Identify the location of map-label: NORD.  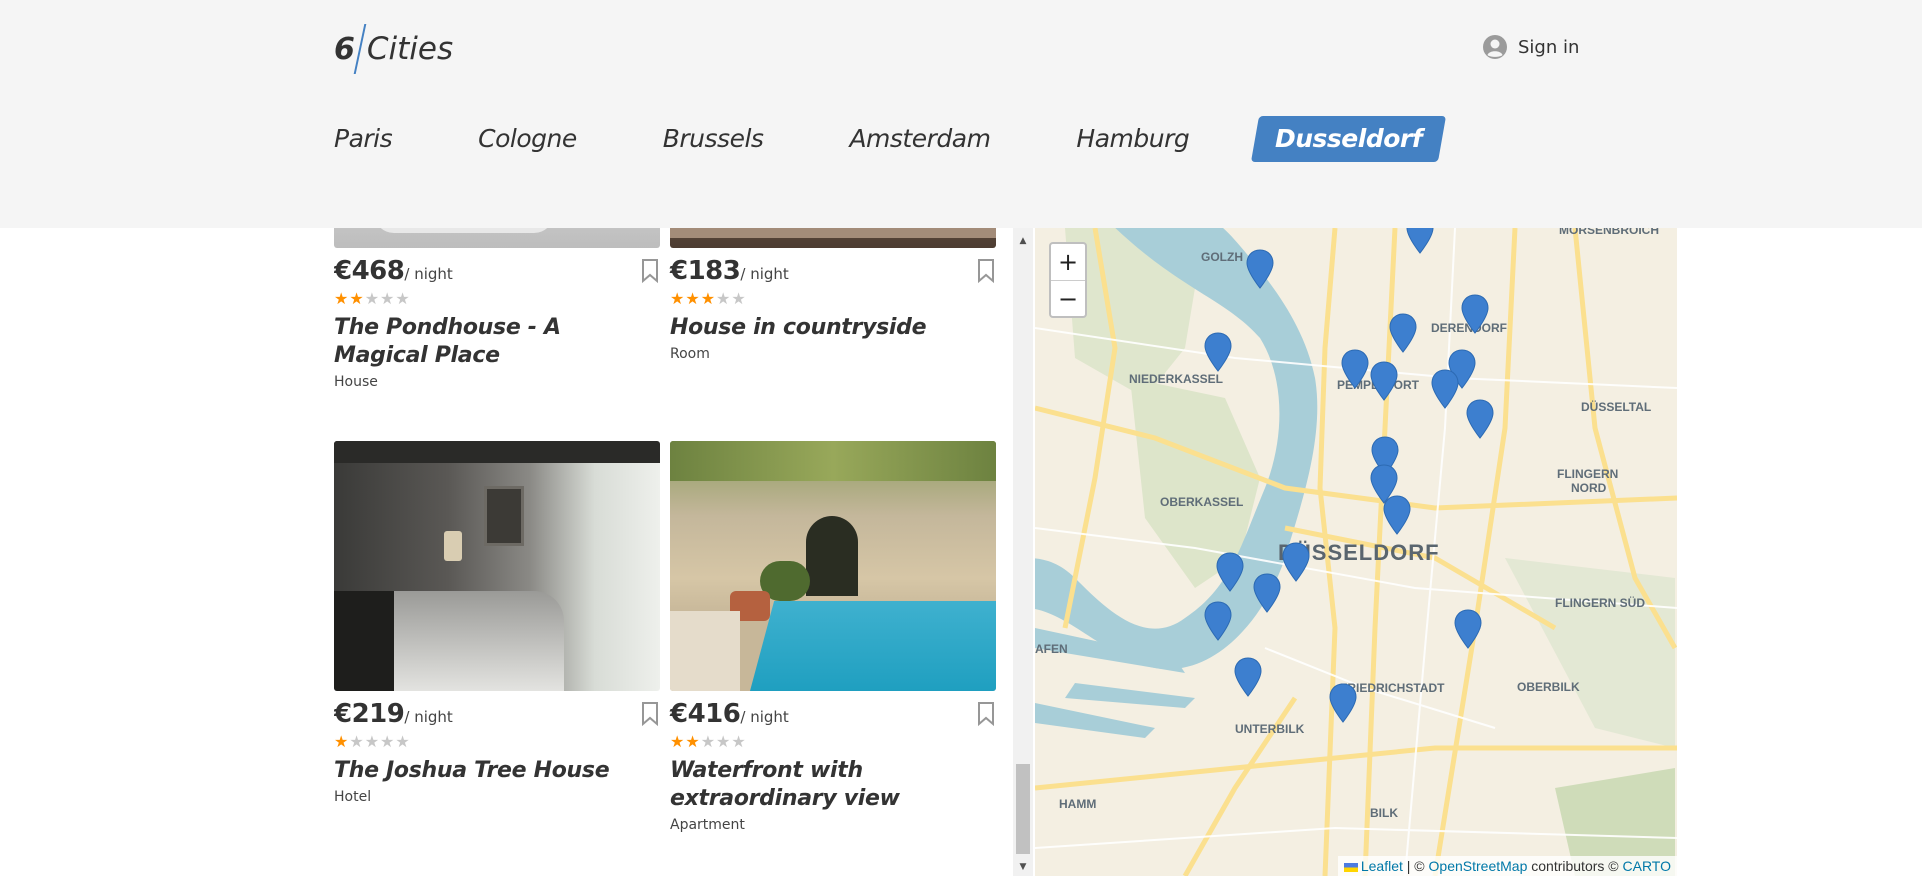
(1589, 488).